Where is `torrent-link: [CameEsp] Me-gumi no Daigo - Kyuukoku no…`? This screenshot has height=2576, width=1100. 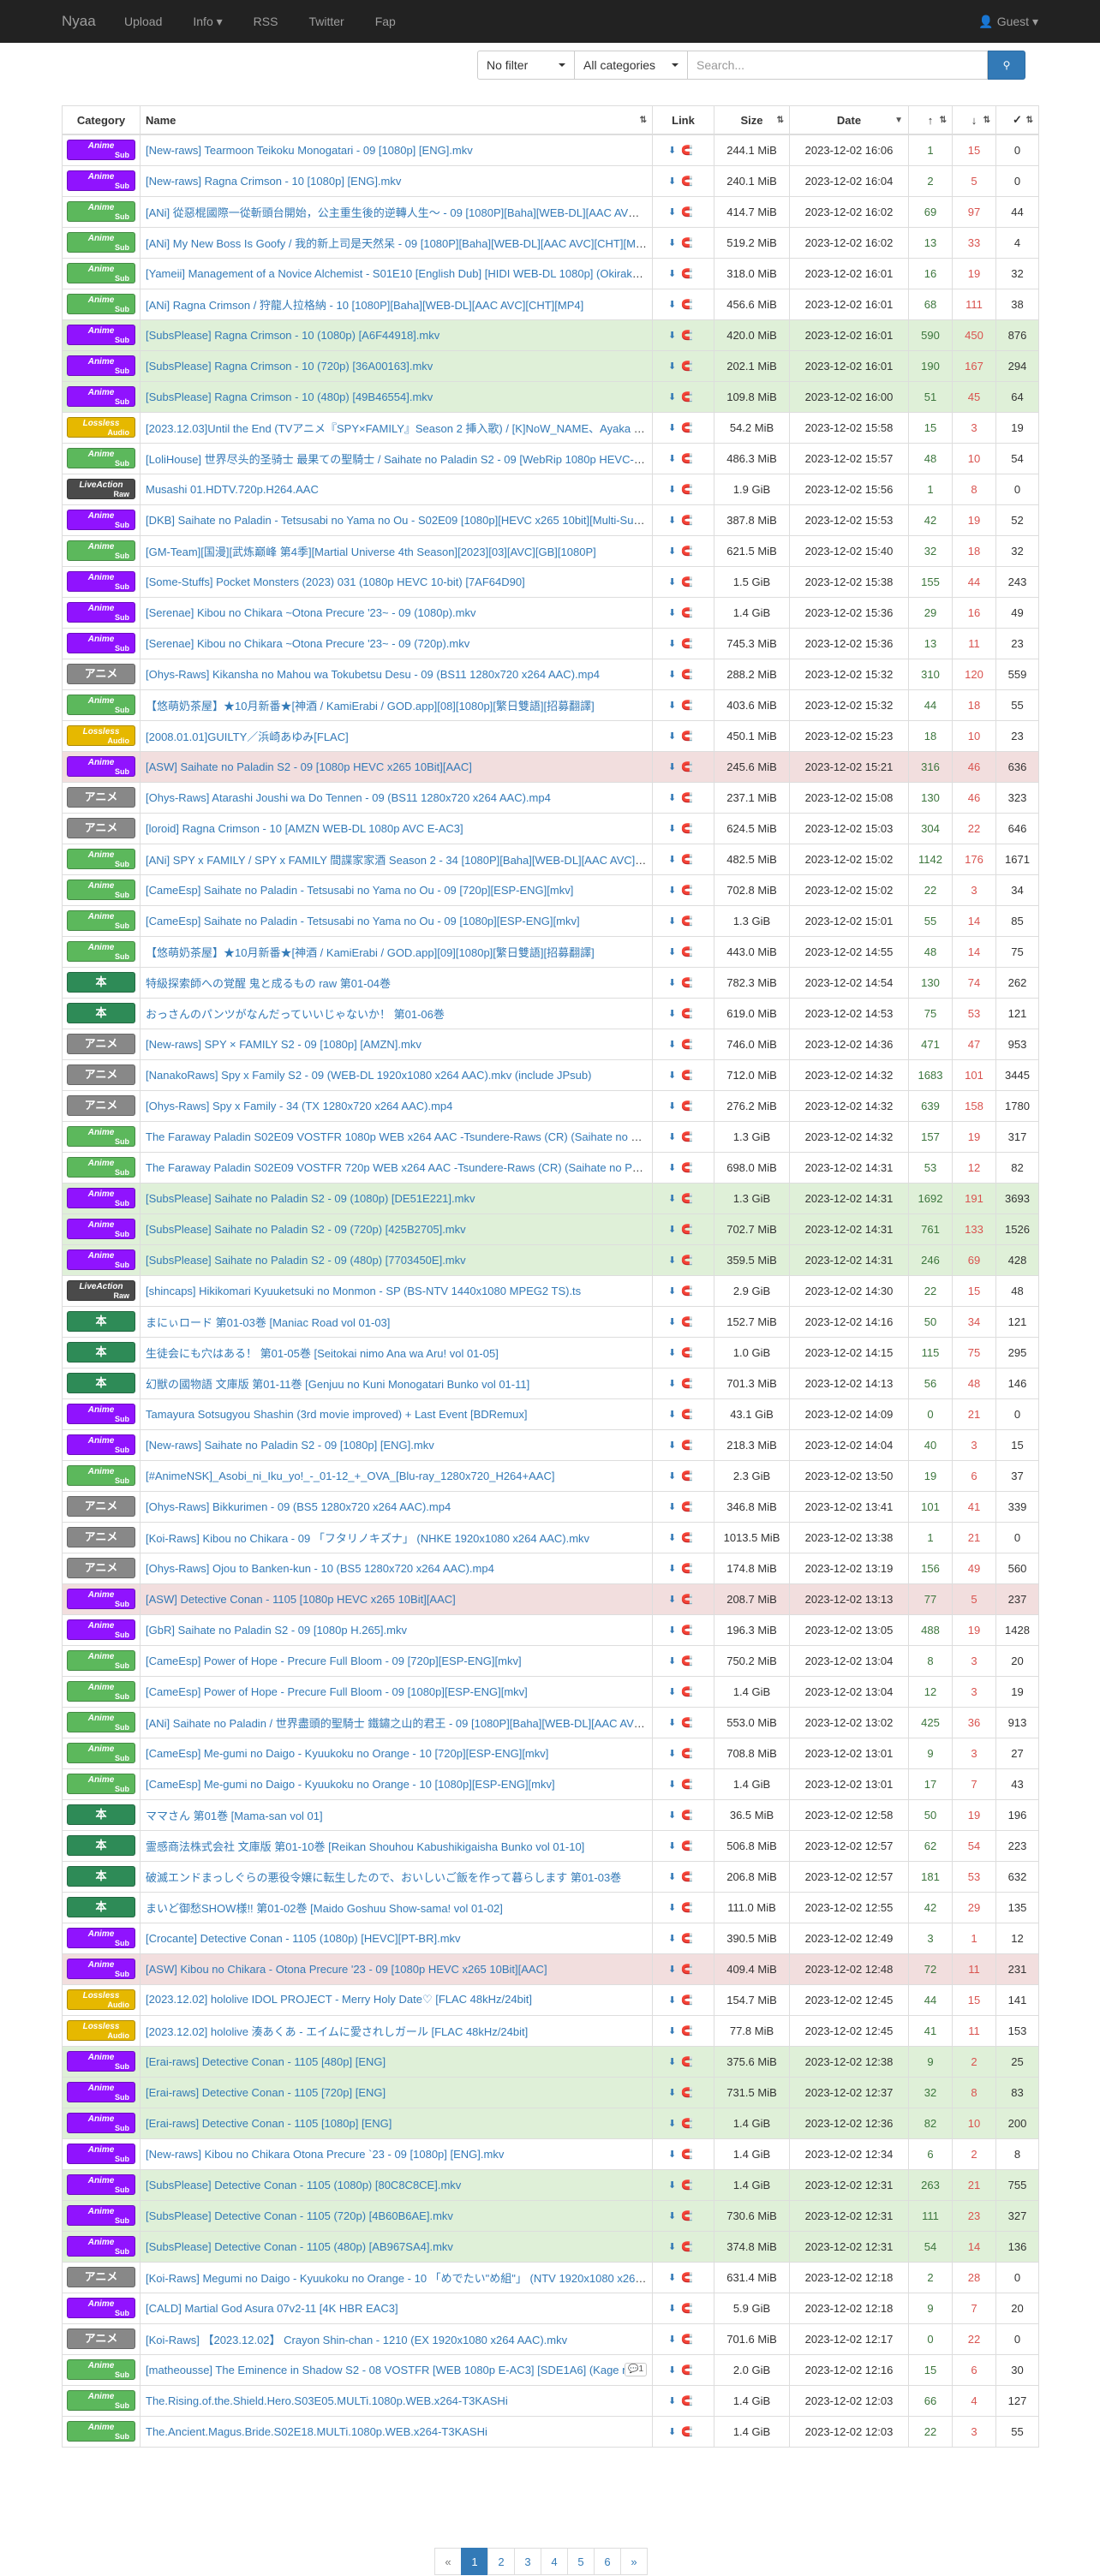
torrent-link: [CameEsp] Me-gumi no Daigo - Kyuukoku no… is located at coordinates (350, 1785).